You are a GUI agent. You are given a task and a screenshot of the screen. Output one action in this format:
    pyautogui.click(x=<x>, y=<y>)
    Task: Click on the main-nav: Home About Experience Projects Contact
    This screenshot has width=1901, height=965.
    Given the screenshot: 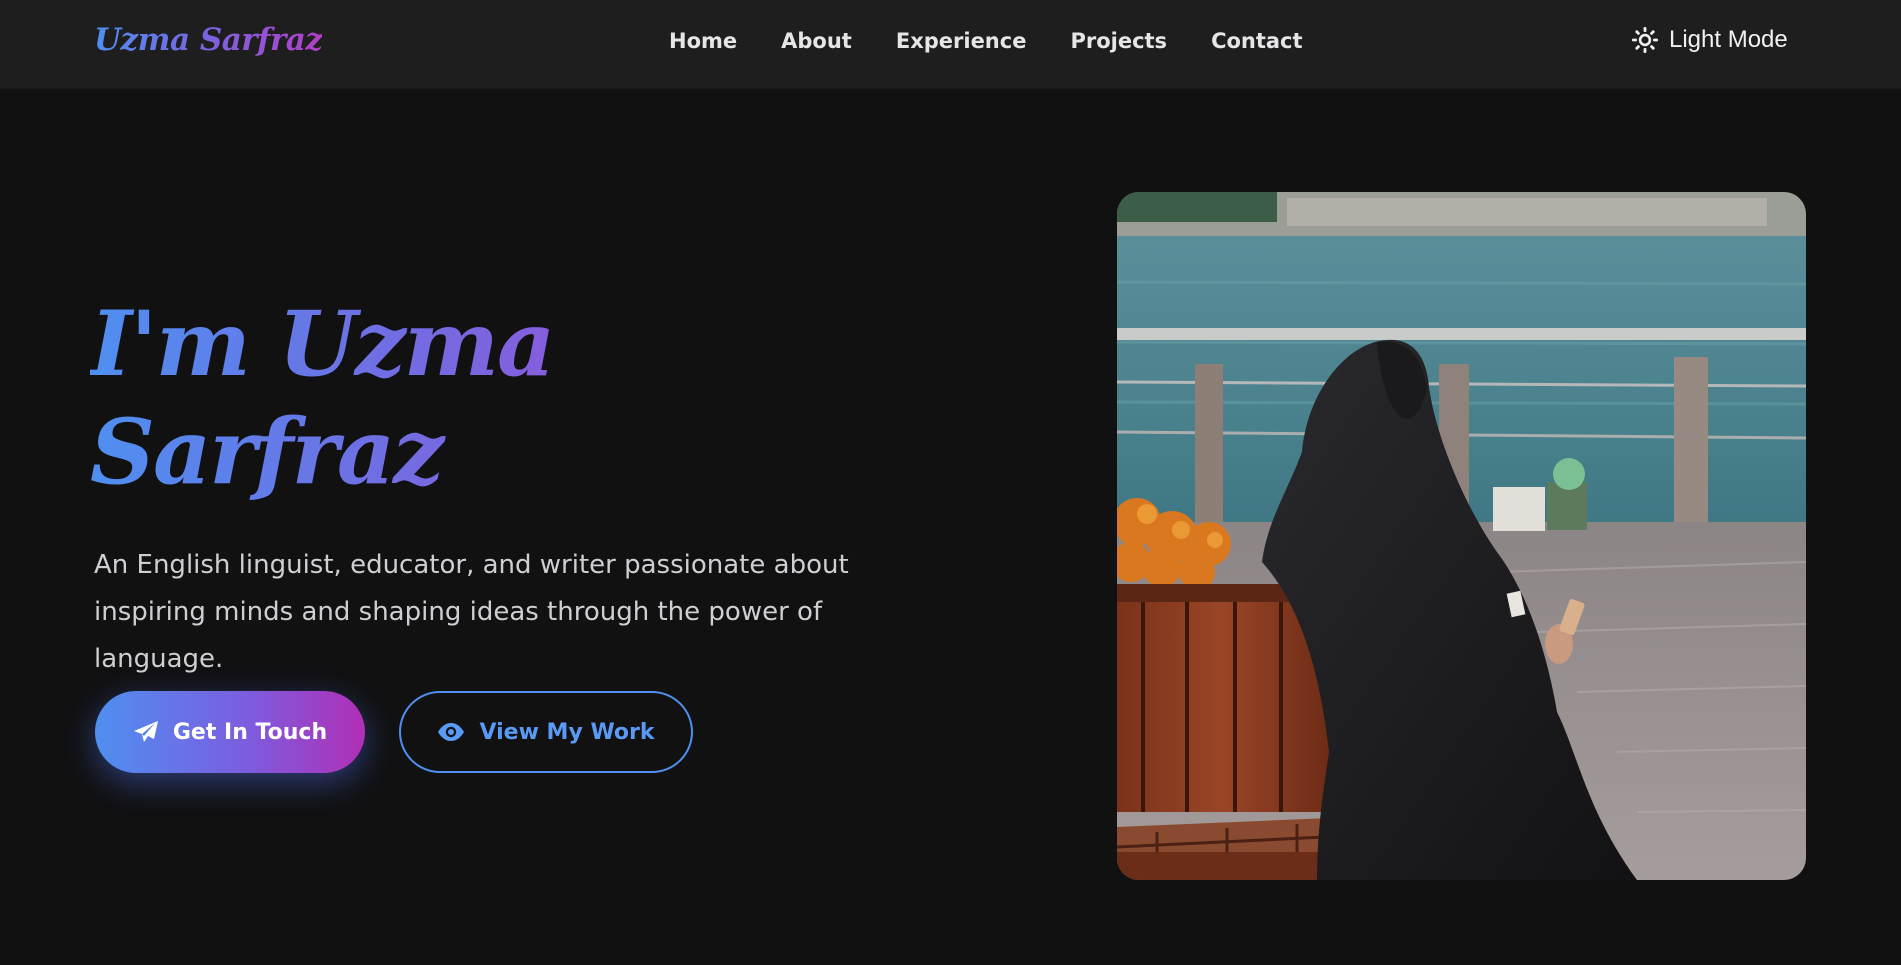 What is the action you would take?
    pyautogui.click(x=986, y=41)
    